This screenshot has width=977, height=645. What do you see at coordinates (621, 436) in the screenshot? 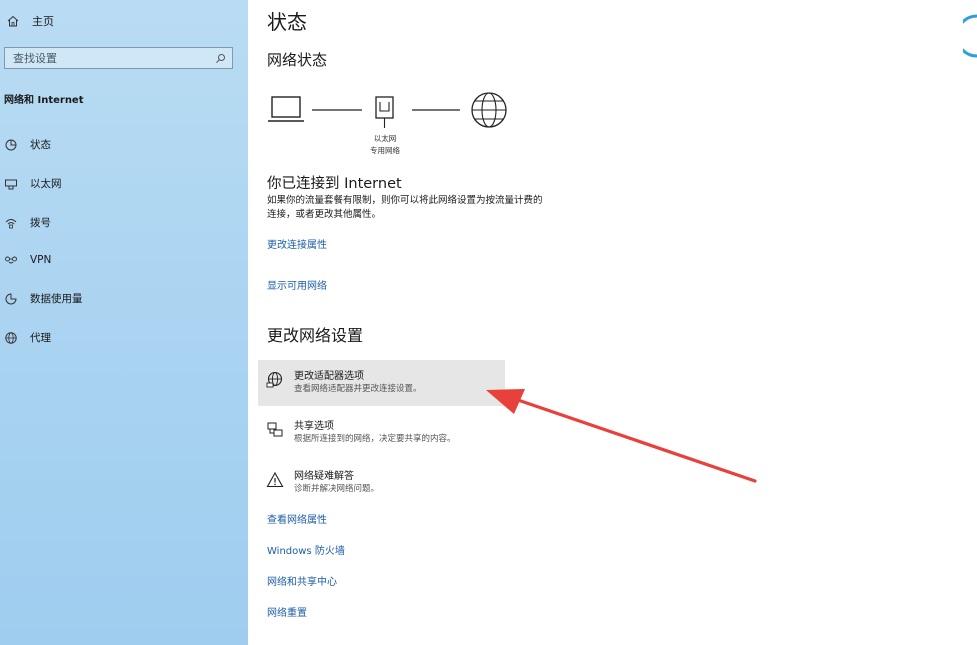
I see `annotation-arrow` at bounding box center [621, 436].